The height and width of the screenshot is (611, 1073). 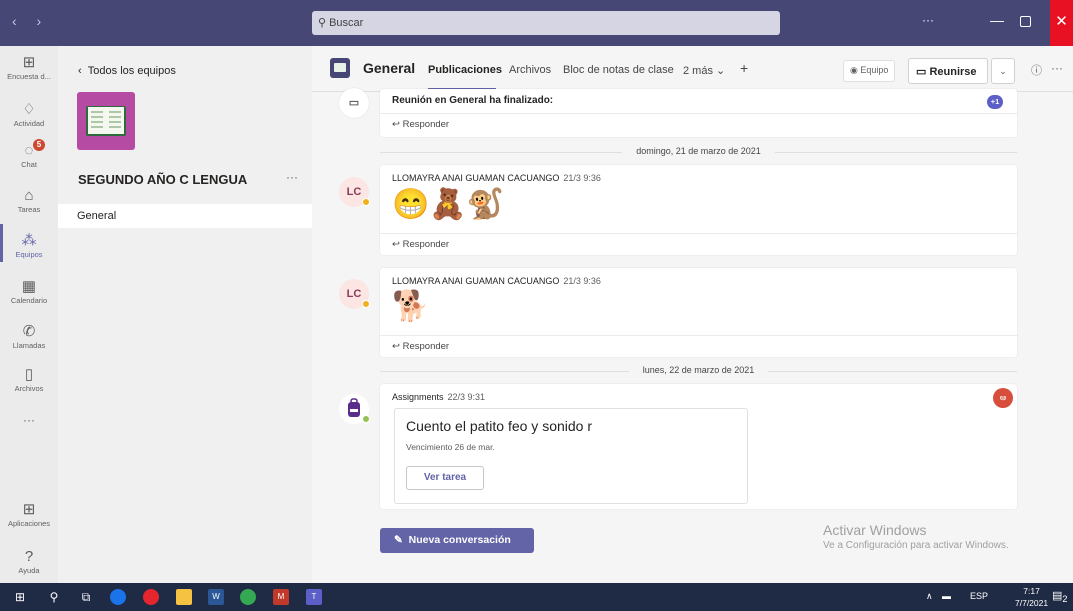 I want to click on minimize-button: —, so click(x=997, y=20).